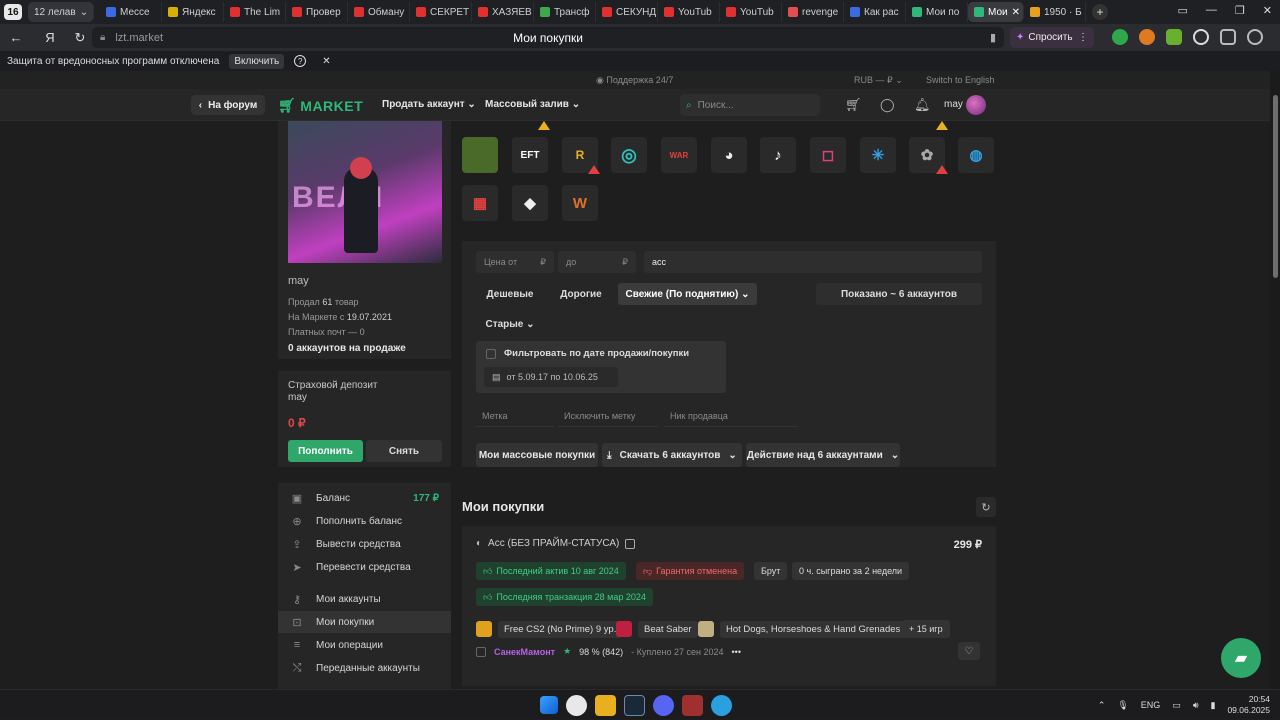 This screenshot has height=720, width=1280. Describe the element at coordinates (778, 155) in the screenshot. I see `tiktok-icon: ♪` at that location.